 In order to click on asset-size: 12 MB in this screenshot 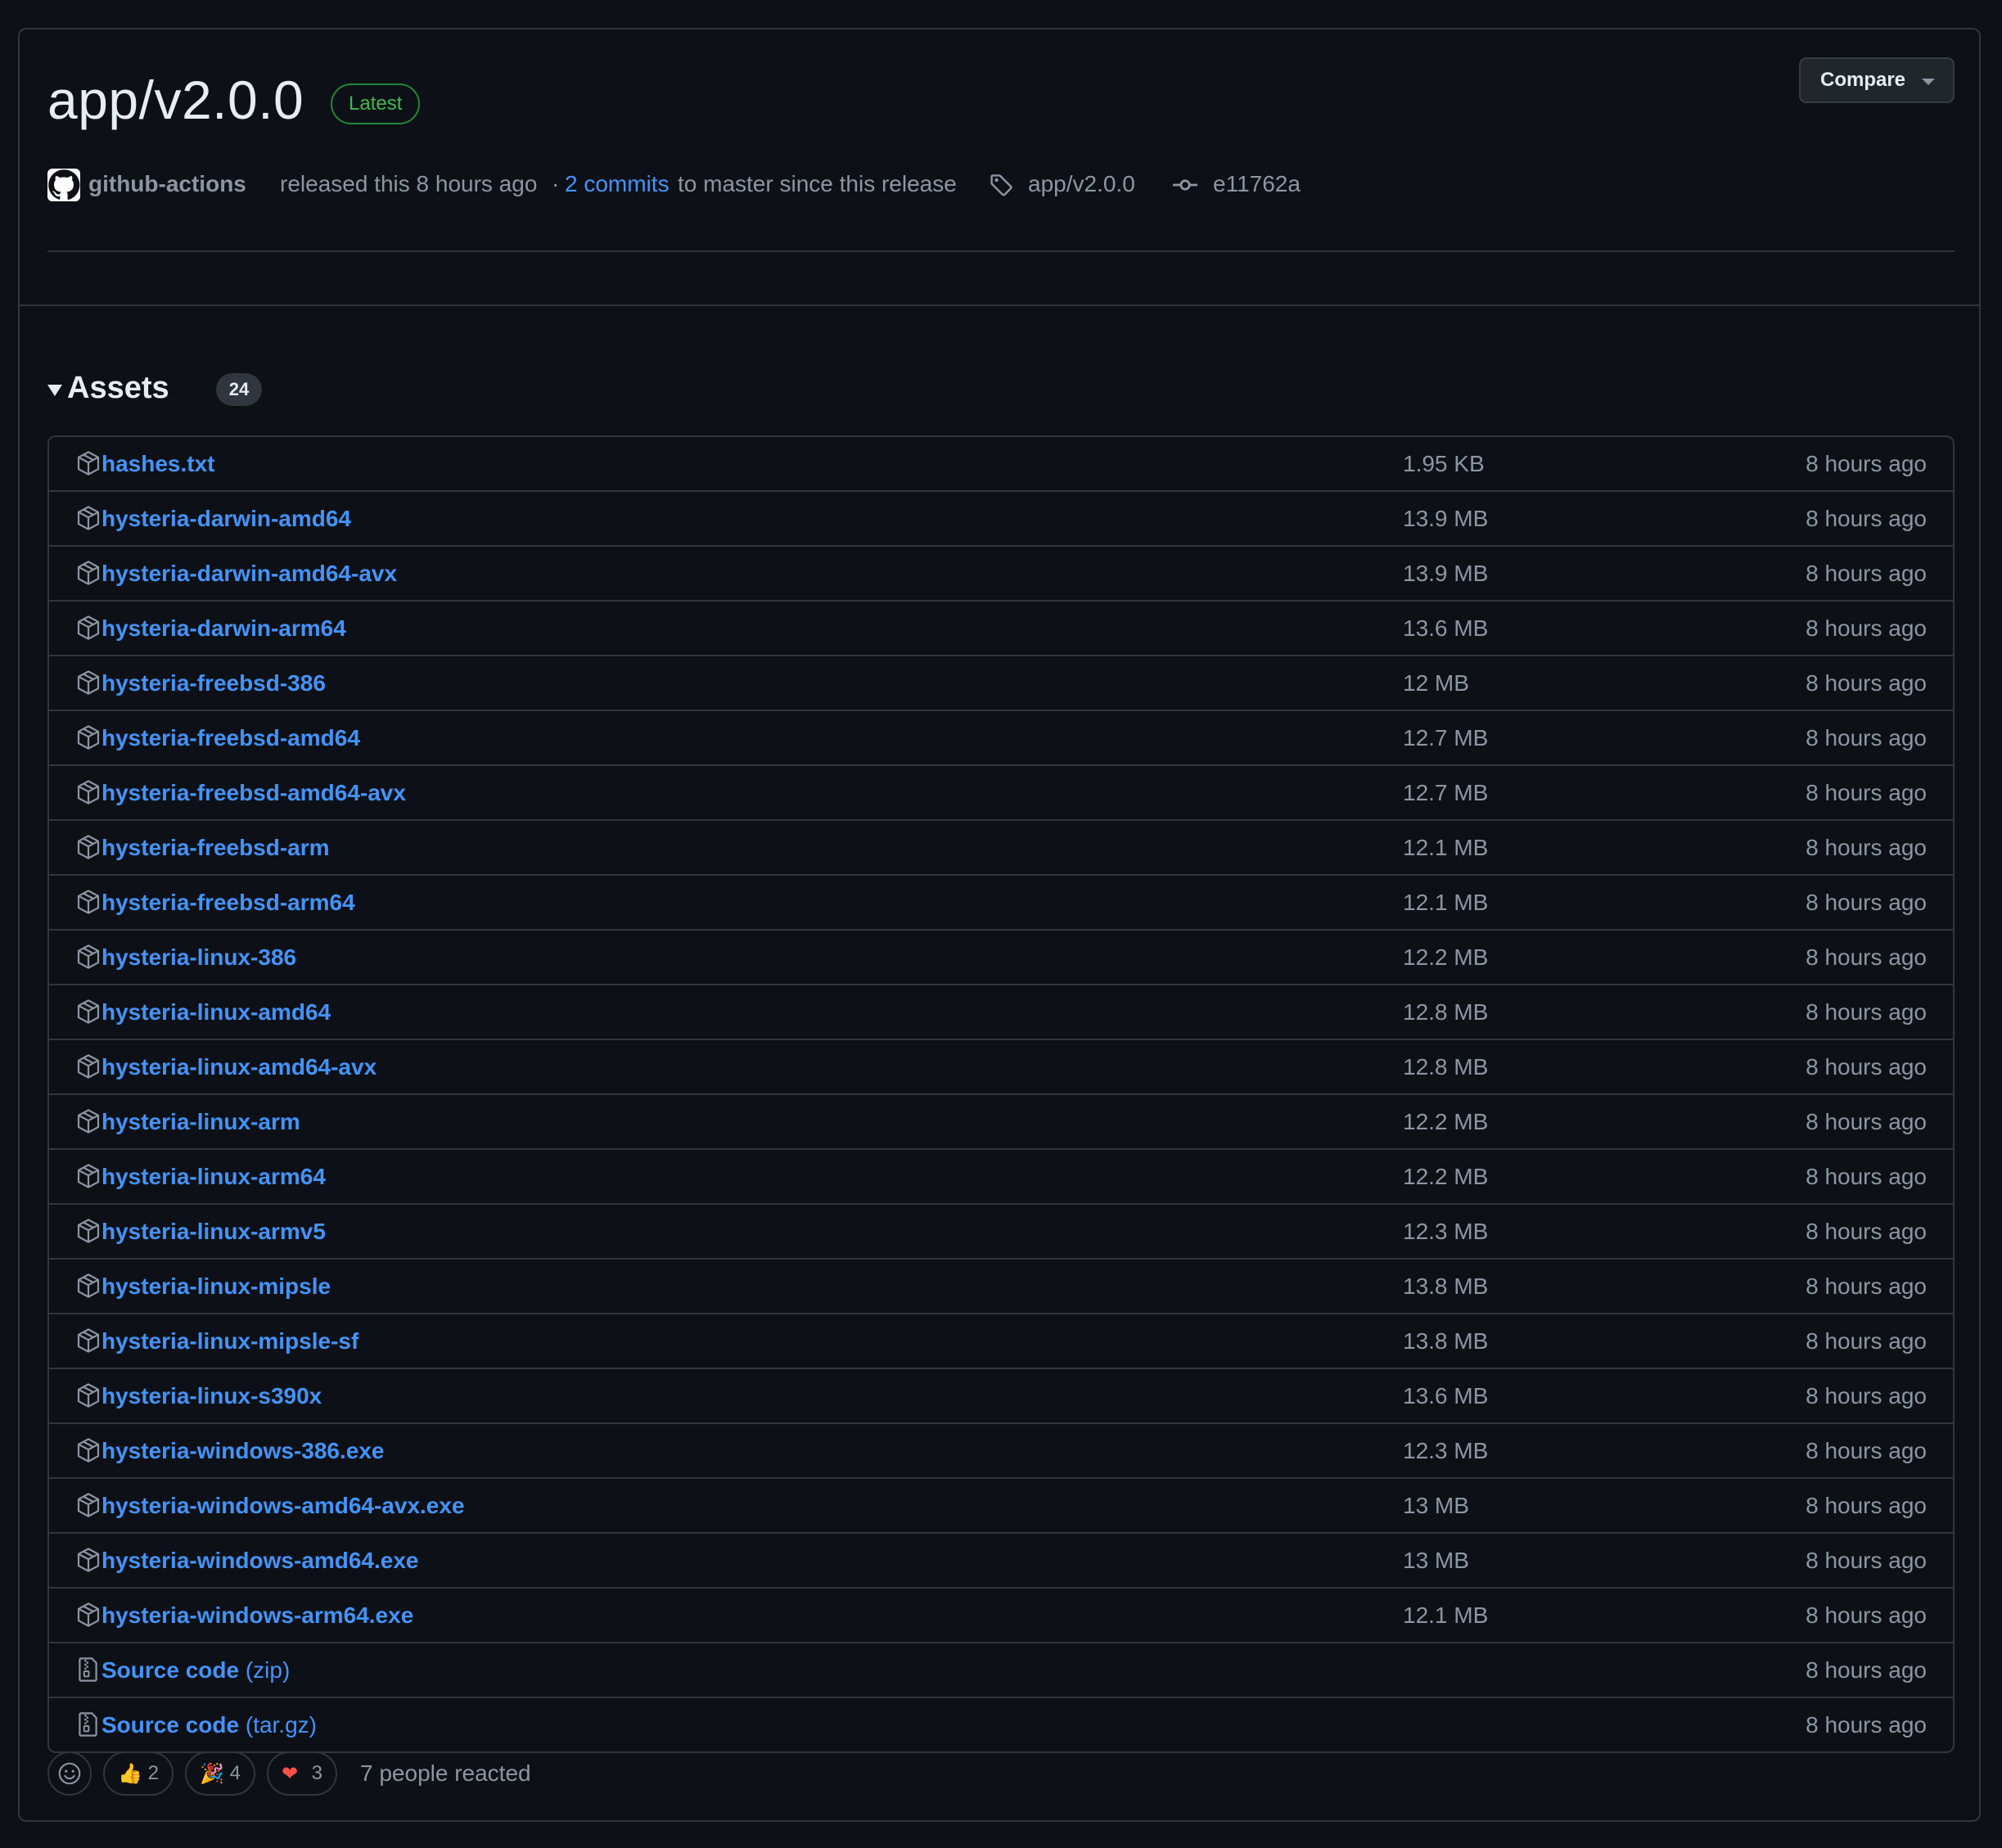, I will do `click(1436, 683)`.